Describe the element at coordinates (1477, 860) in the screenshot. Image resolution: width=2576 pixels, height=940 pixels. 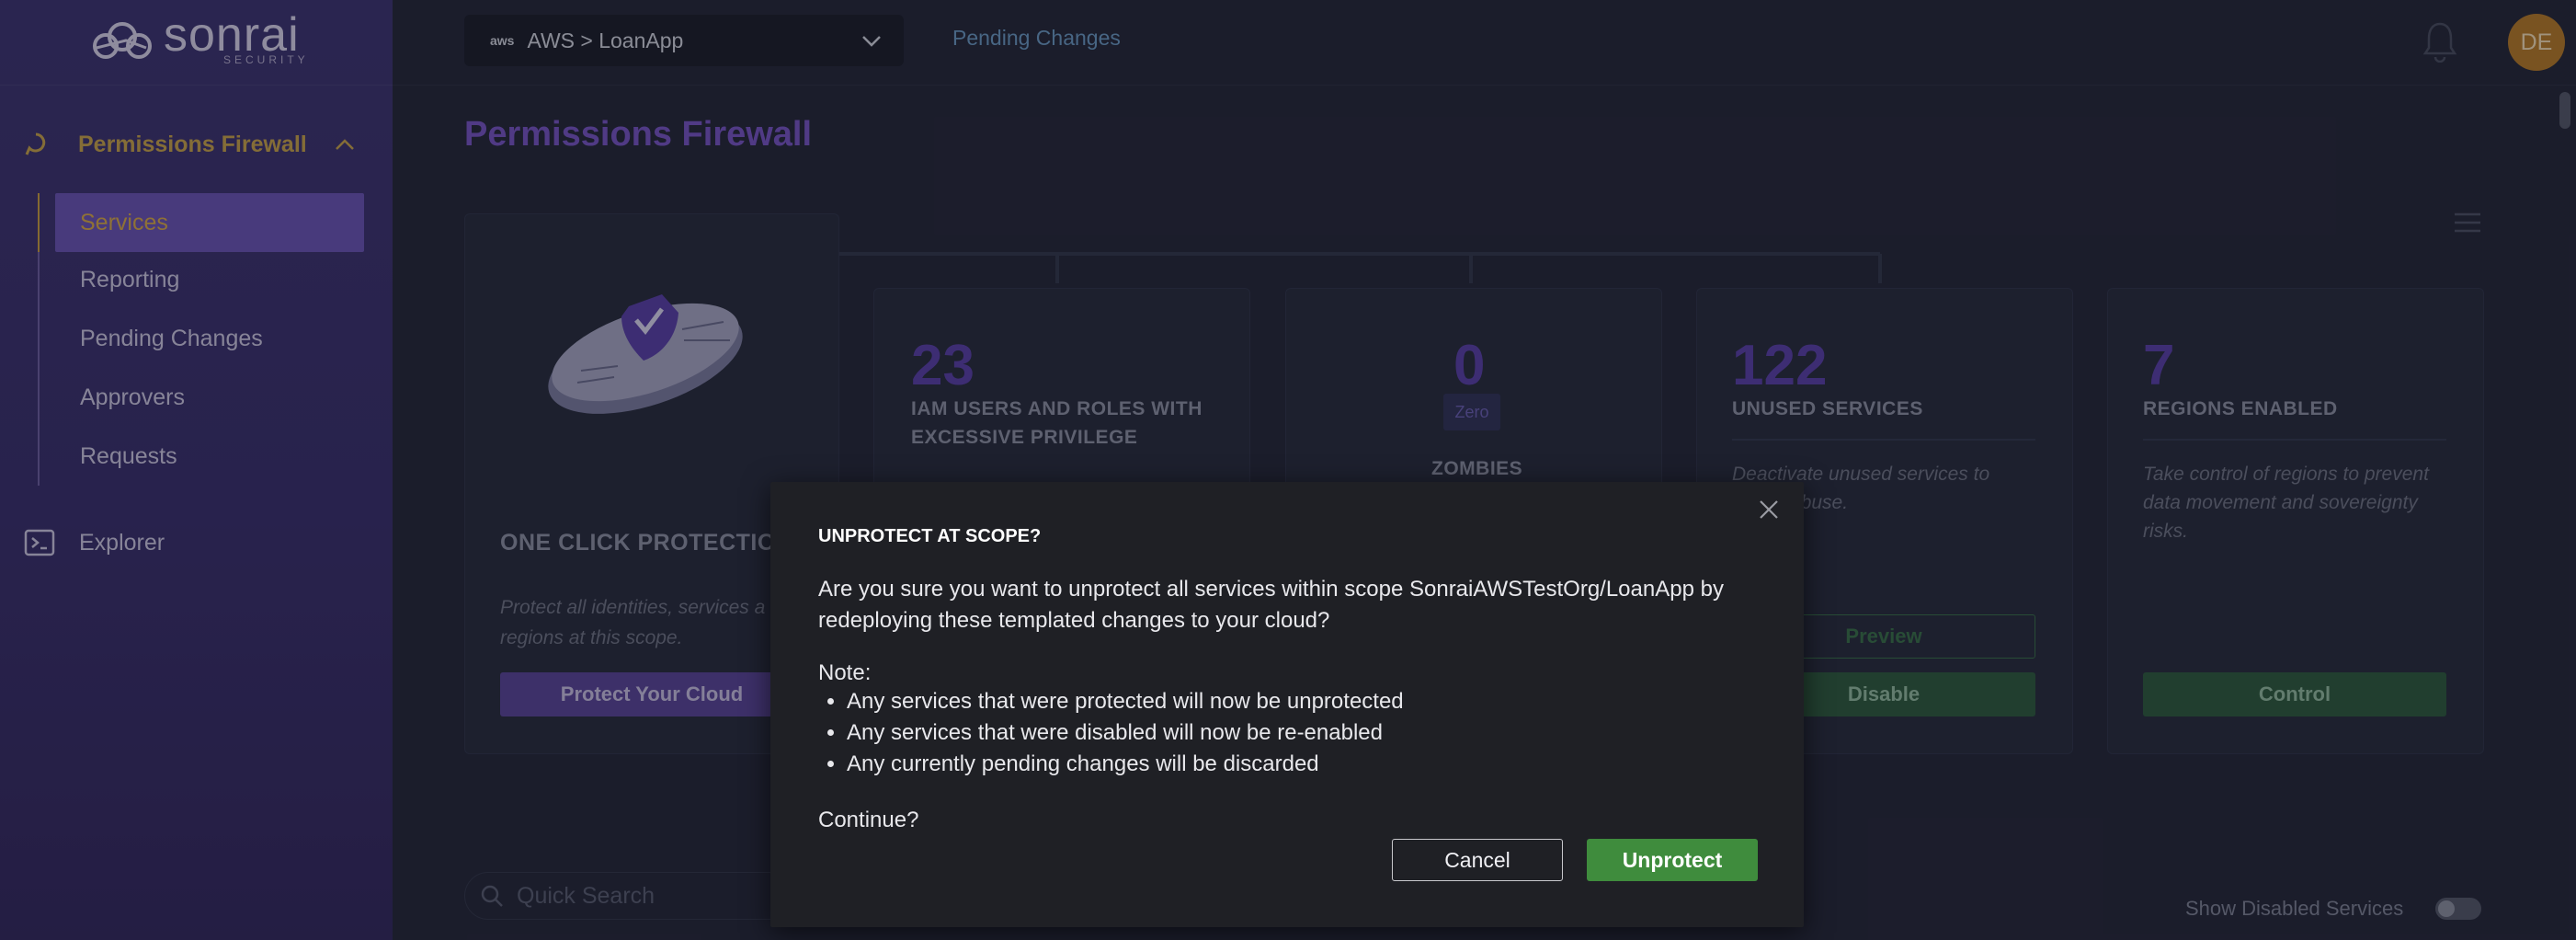
I see `cancel-button: Cancel` at that location.